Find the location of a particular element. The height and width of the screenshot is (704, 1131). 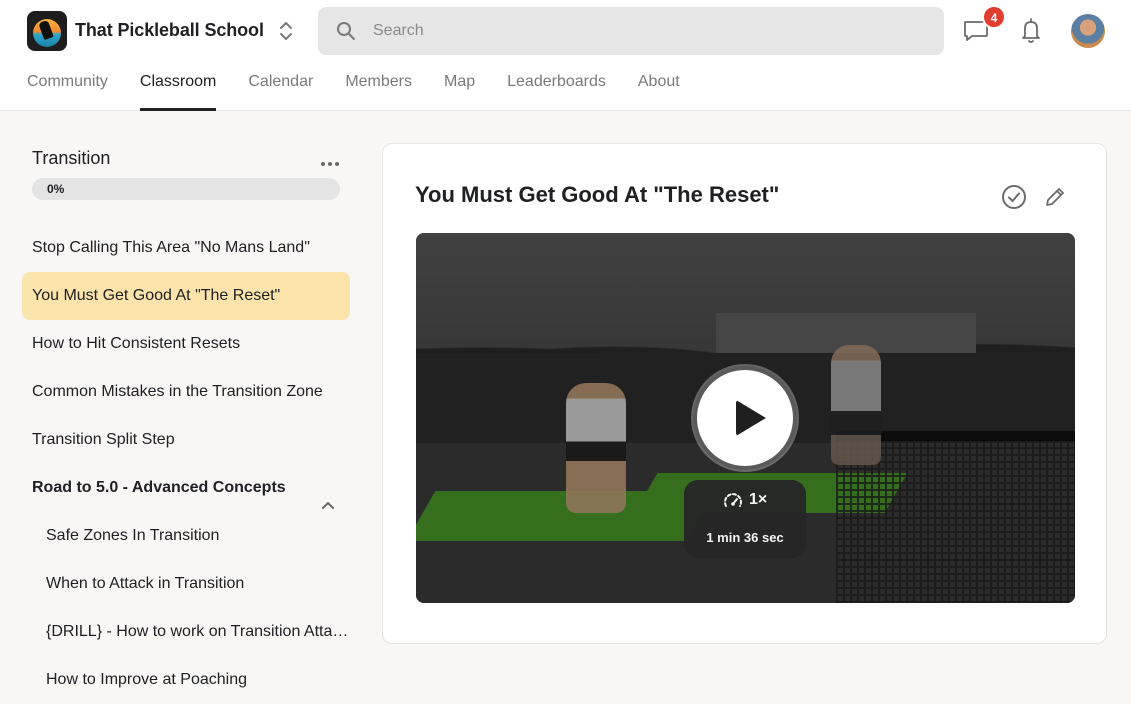

avatar is located at coordinates (1088, 31).